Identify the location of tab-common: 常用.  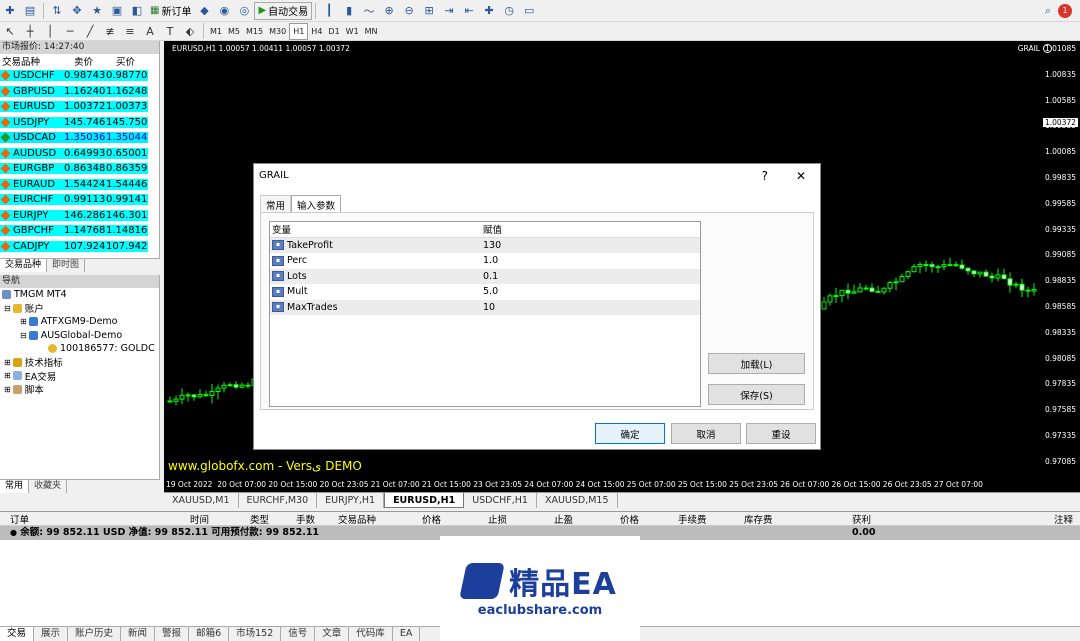
(15, 486).